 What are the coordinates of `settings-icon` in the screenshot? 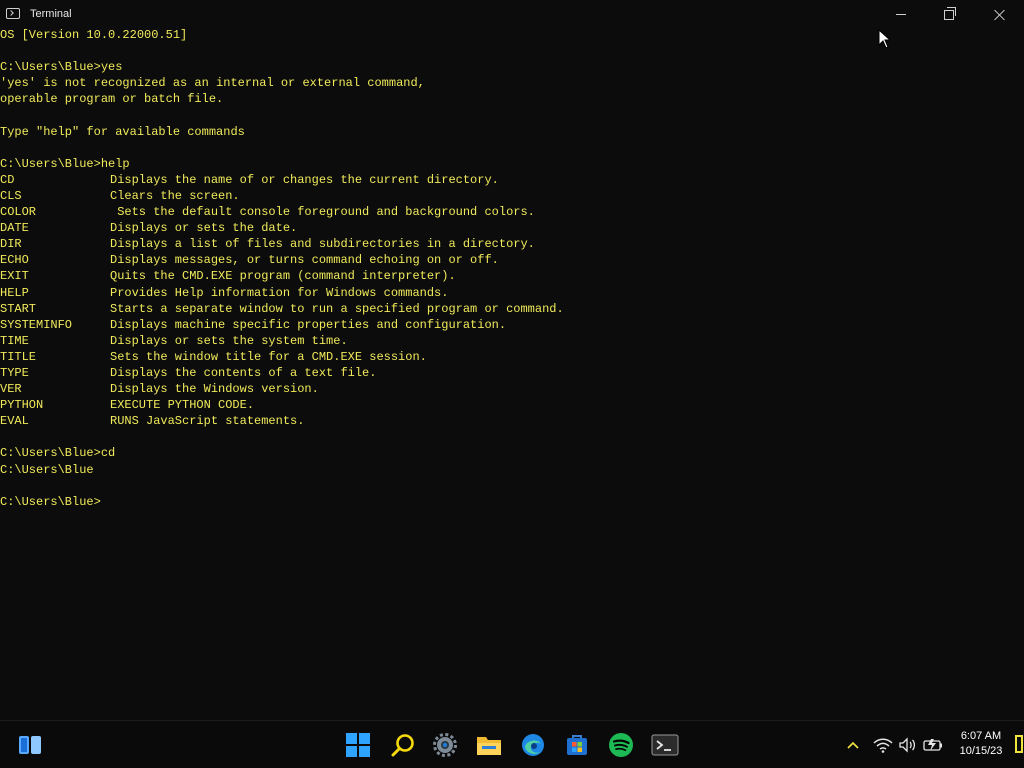 It's located at (445, 745).